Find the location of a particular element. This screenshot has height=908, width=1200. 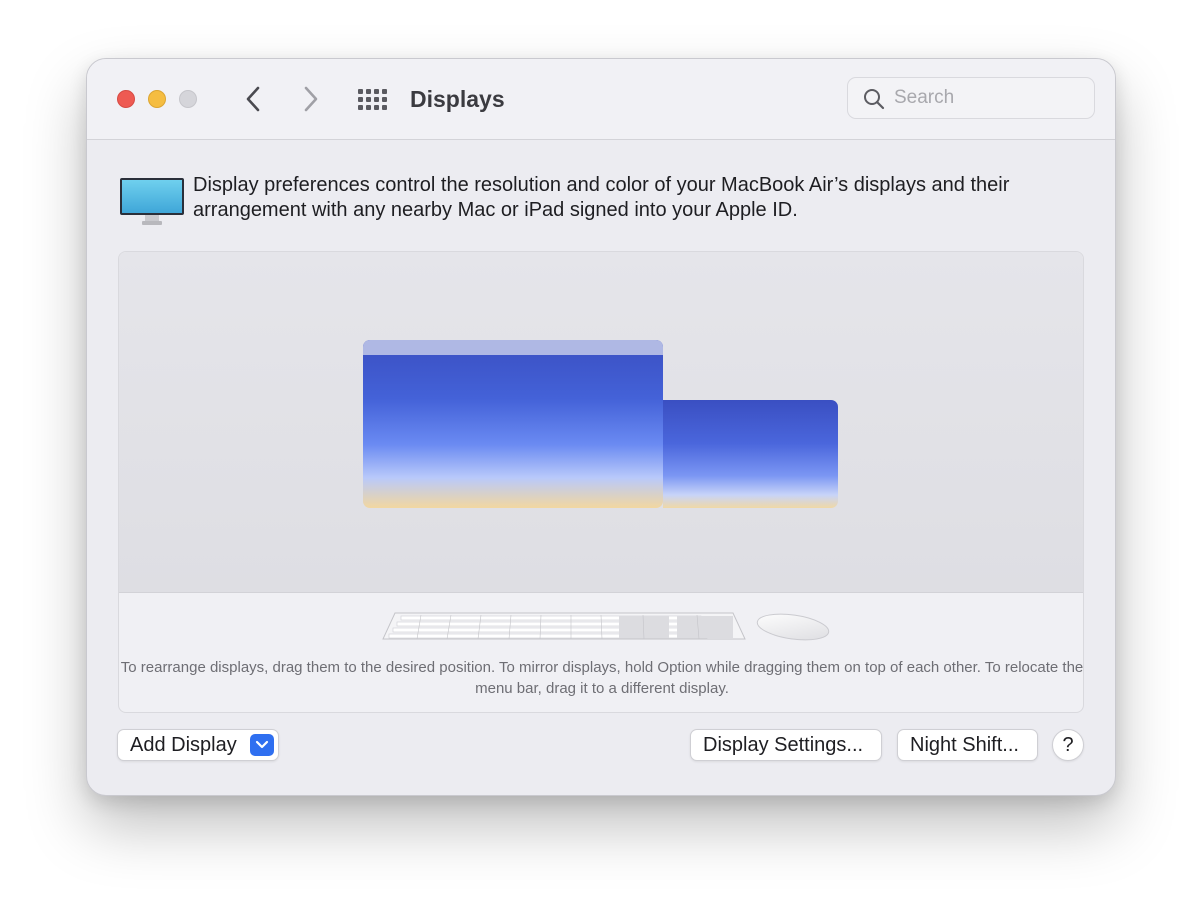

zoom-button is located at coordinates (188, 99).